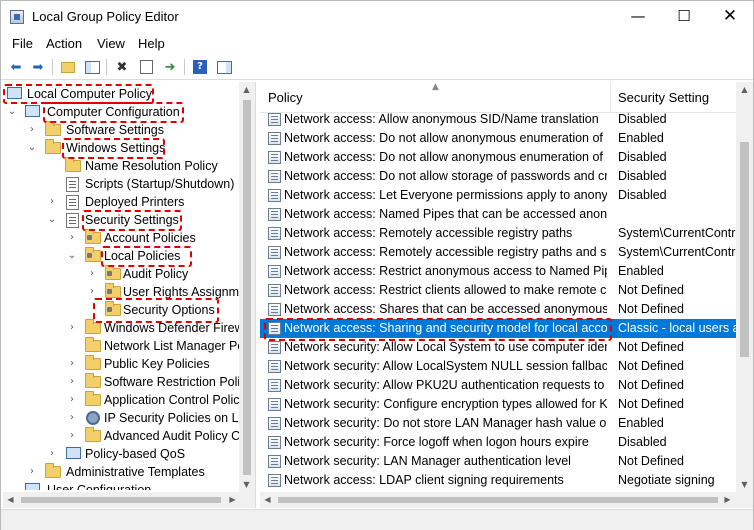 The width and height of the screenshot is (754, 530). What do you see at coordinates (638, 16) in the screenshot?
I see `minimize-button: —` at bounding box center [638, 16].